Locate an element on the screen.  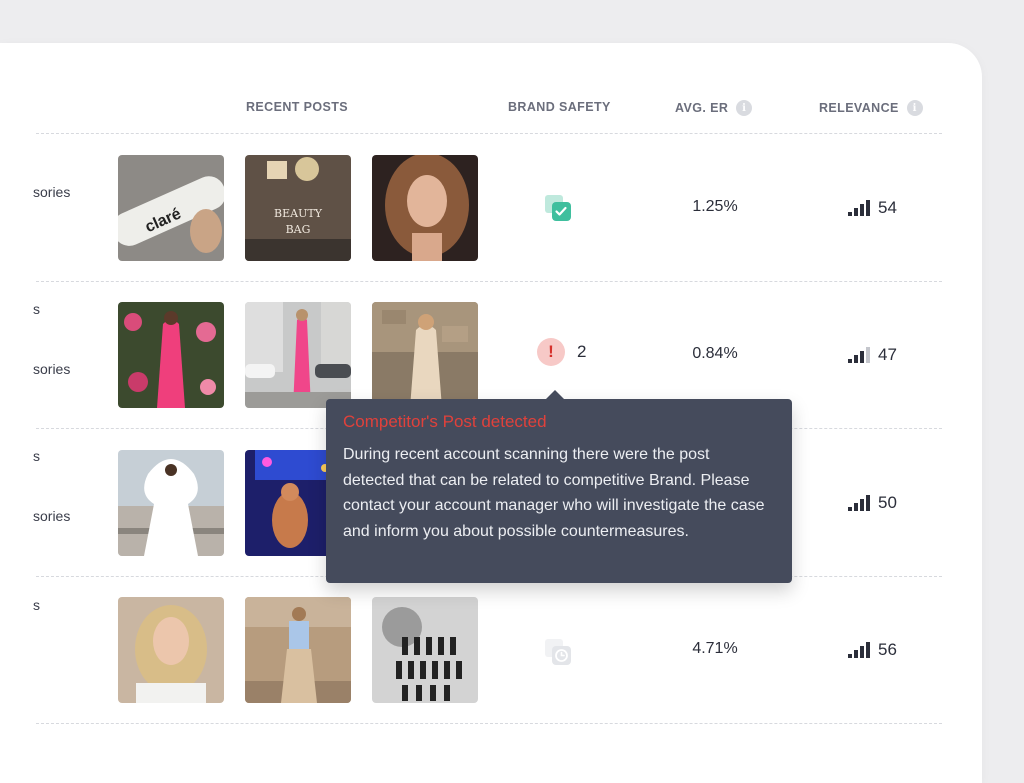
post-thumbnail: BEAUTY BAG is located at coordinates (298, 208).